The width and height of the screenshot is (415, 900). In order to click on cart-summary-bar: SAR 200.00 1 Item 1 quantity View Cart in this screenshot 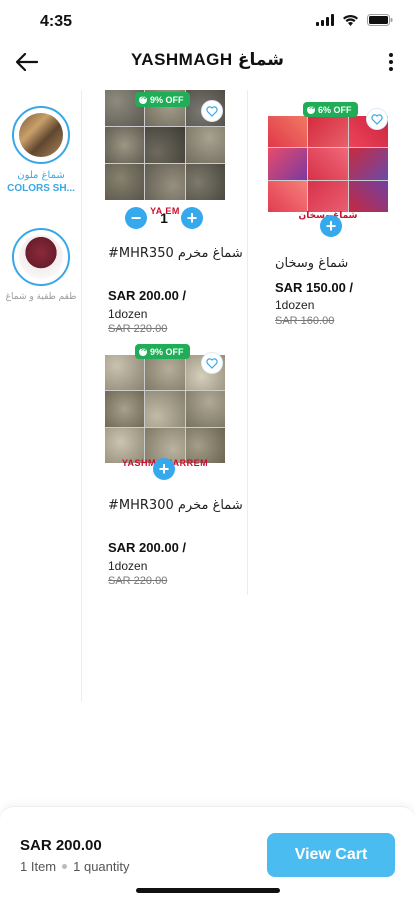, I will do `click(207, 853)`.